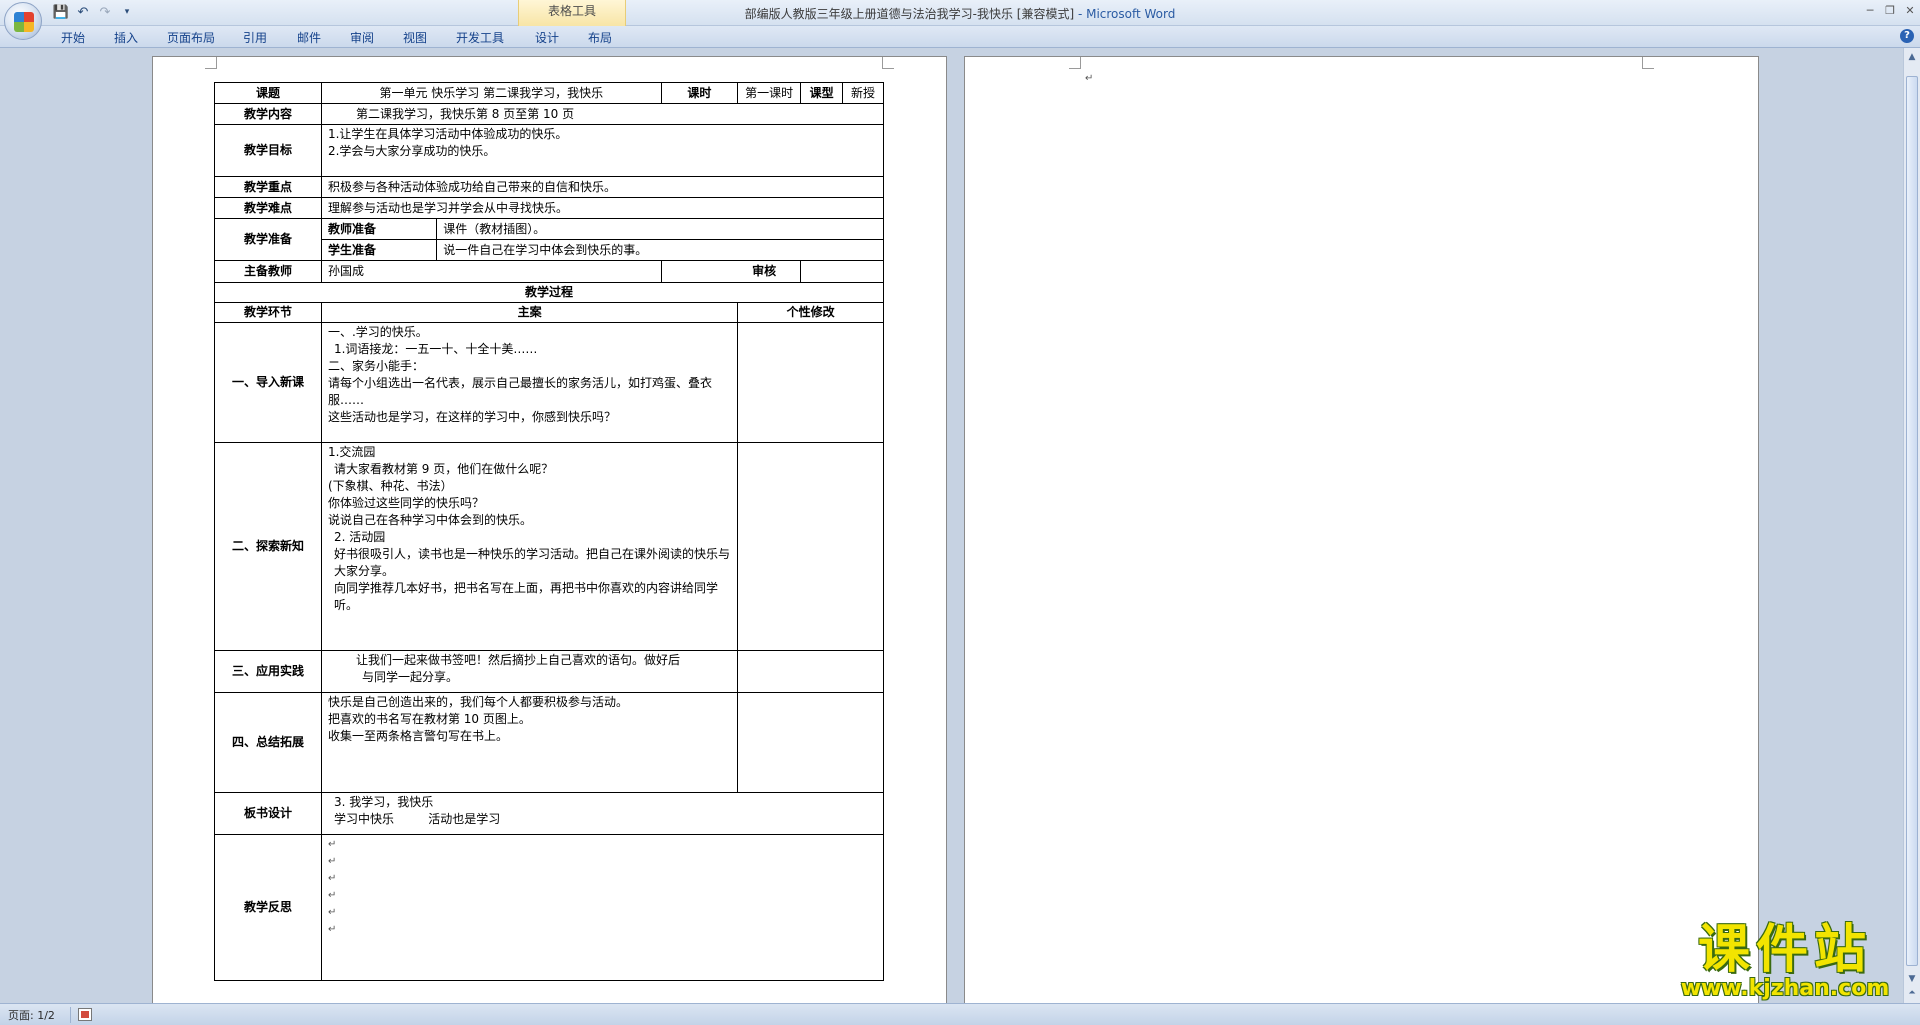 The image size is (1920, 1025). What do you see at coordinates (660, 229) in the screenshot?
I see `teacher-prep-value: 课件（教材插图）。` at bounding box center [660, 229].